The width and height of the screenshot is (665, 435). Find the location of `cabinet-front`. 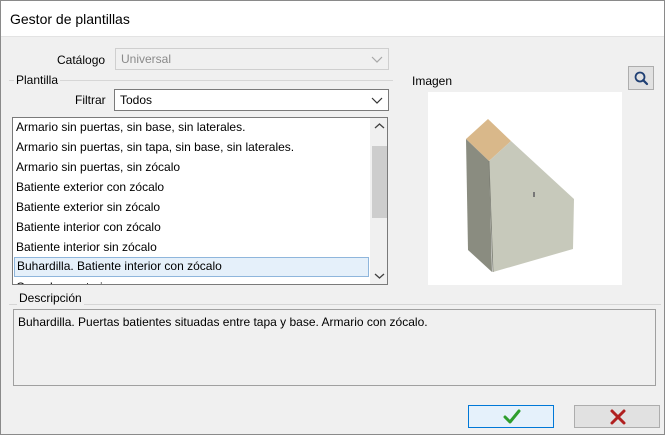

cabinet-front is located at coordinates (531, 206).